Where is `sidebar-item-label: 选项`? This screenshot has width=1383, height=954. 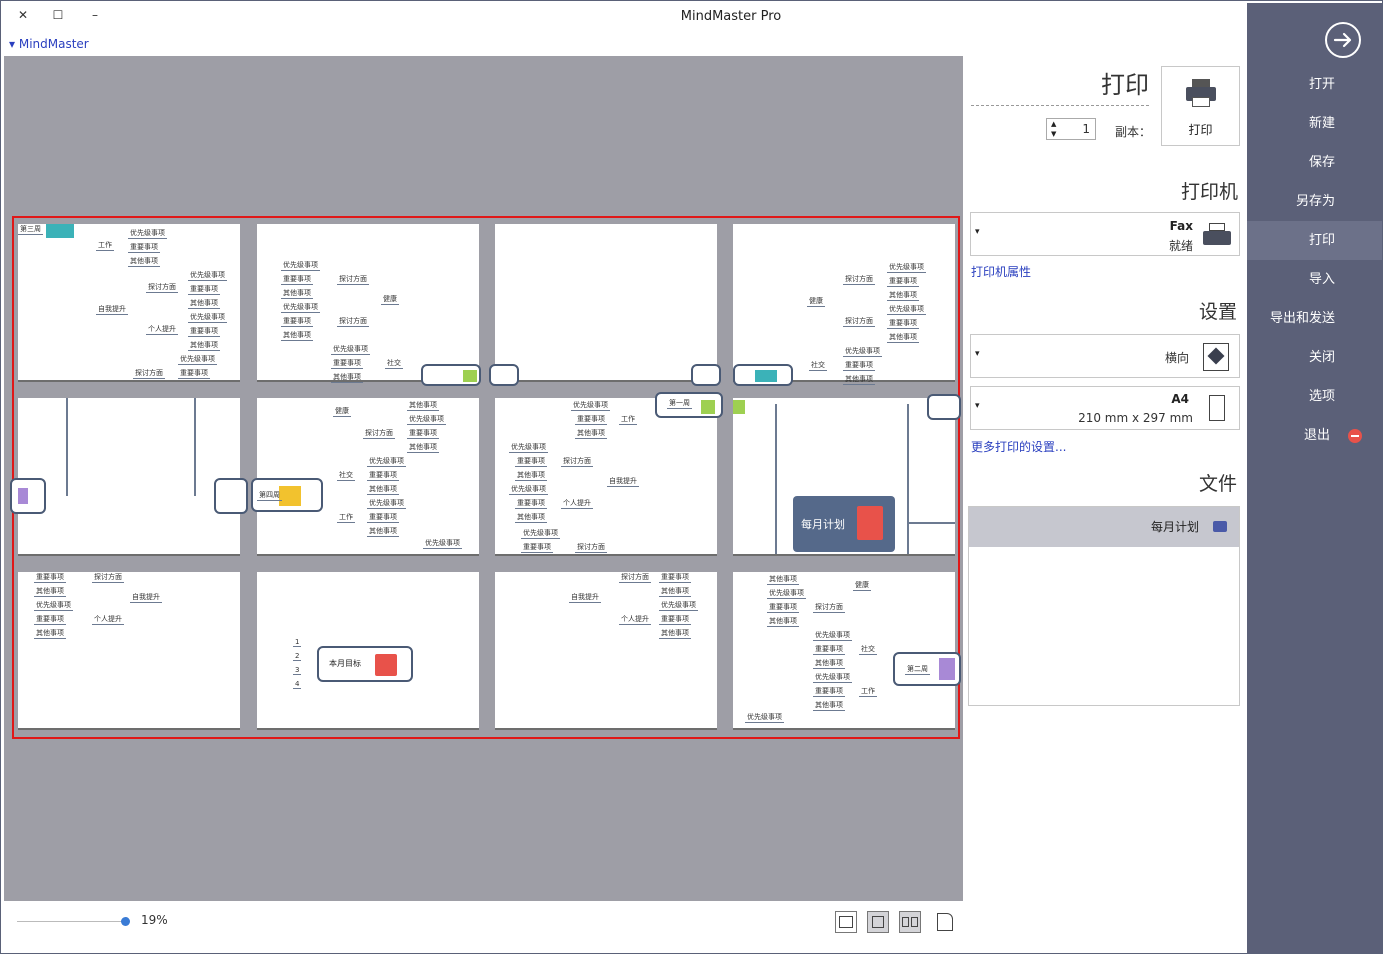 sidebar-item-label: 选项 is located at coordinates (1321, 396).